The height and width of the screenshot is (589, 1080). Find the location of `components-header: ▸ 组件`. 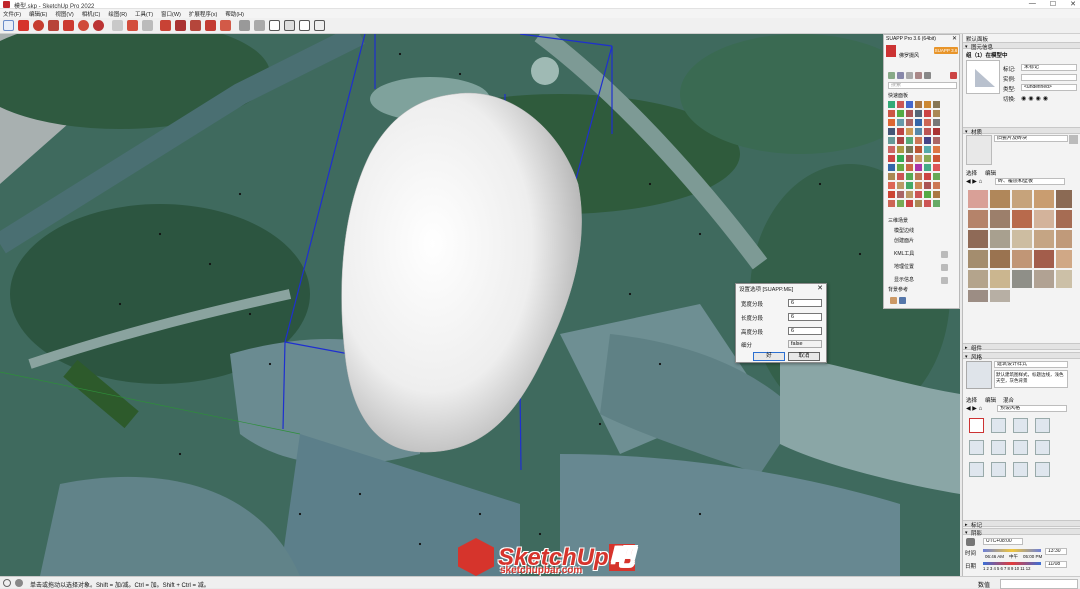

components-header: ▸ 组件 is located at coordinates (1021, 347).